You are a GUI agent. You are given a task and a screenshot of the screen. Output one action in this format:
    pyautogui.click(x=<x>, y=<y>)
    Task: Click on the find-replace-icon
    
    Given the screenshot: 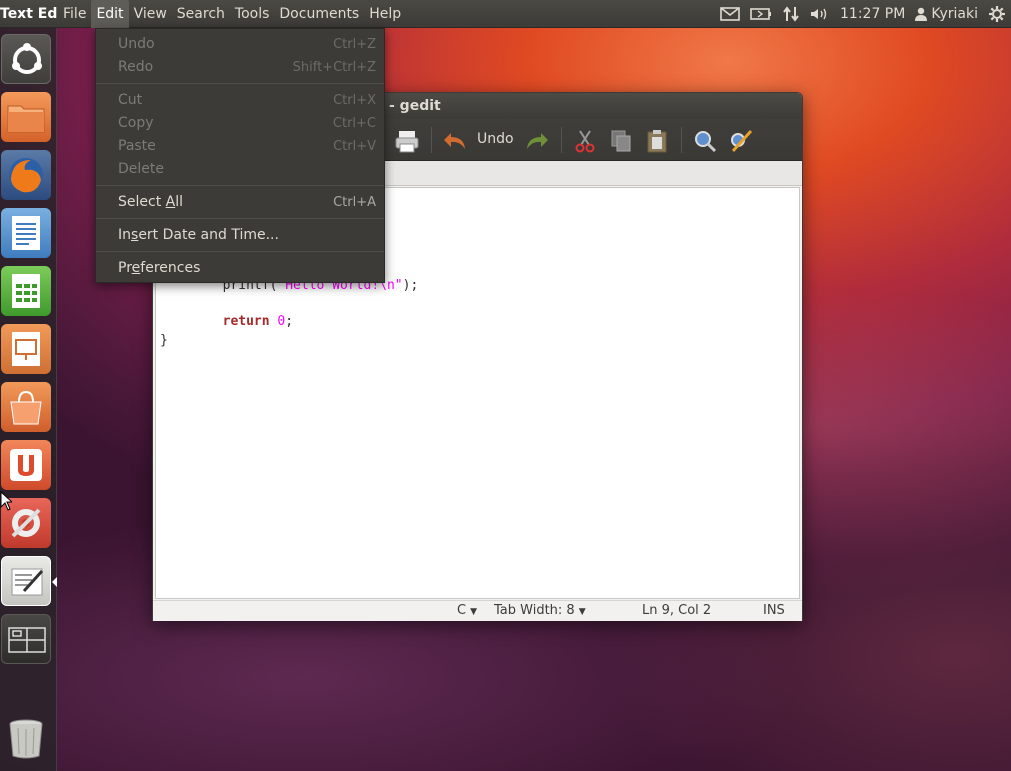 What is the action you would take?
    pyautogui.click(x=742, y=141)
    